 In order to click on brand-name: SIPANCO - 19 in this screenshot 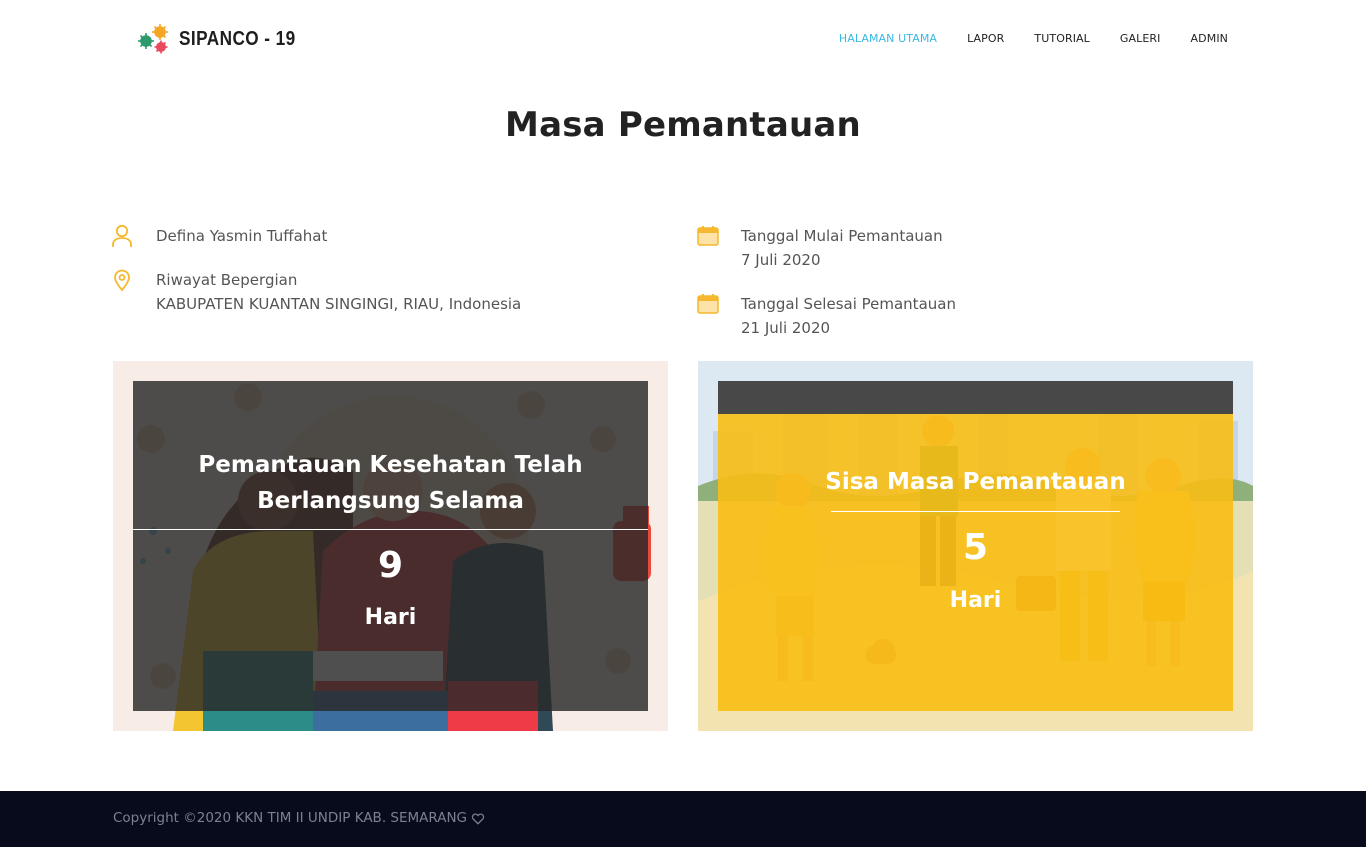, I will do `click(237, 38)`.